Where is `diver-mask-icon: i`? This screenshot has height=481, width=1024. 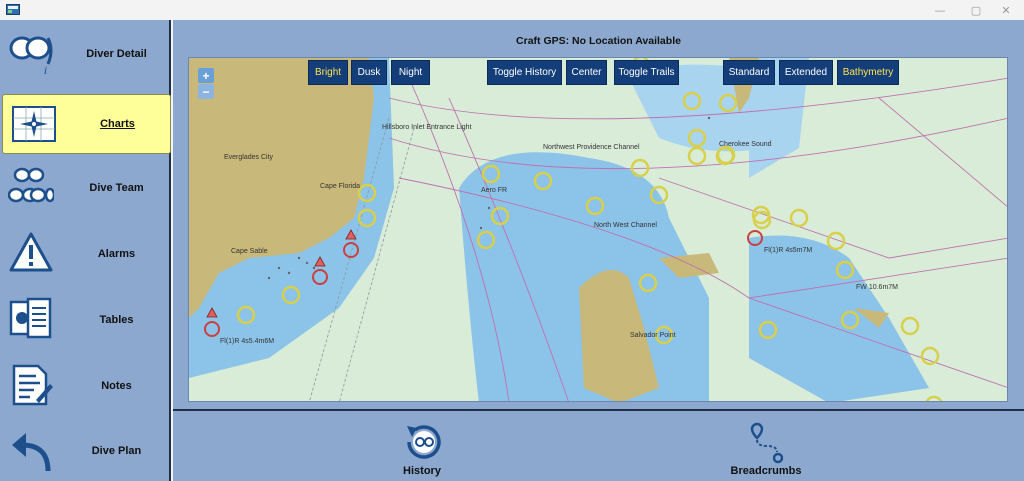
diver-mask-icon: i is located at coordinates (31, 56).